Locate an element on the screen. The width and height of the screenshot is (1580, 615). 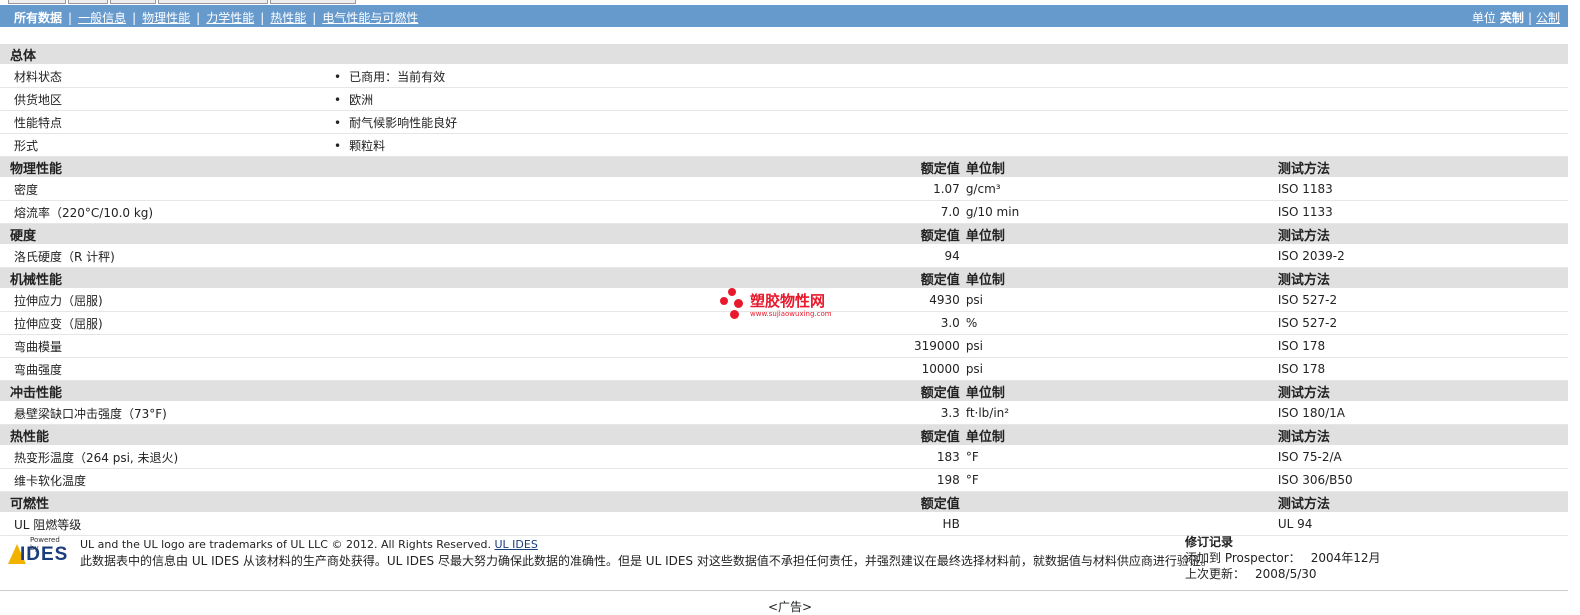
property-unit is located at coordinates (1121, 256).